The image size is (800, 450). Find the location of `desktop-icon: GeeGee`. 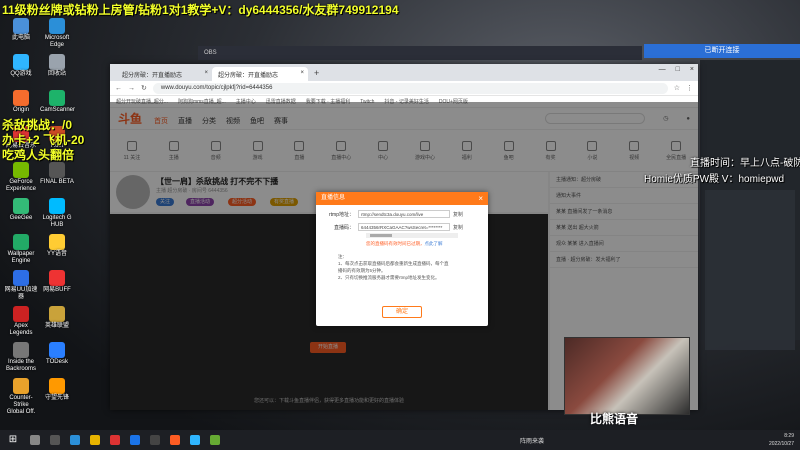

desktop-icon: GeeGee is located at coordinates (21, 210).